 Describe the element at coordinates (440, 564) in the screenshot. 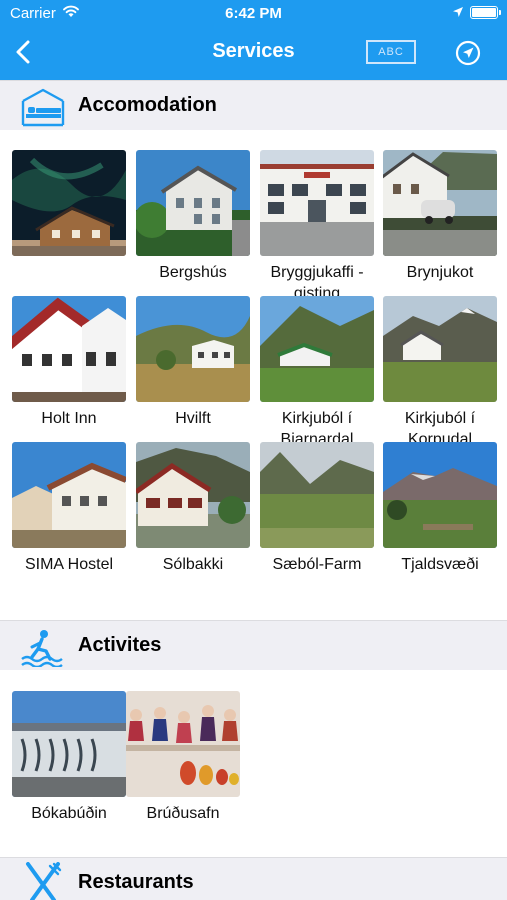

I see `tile-label: Tjaldsvæði` at that location.